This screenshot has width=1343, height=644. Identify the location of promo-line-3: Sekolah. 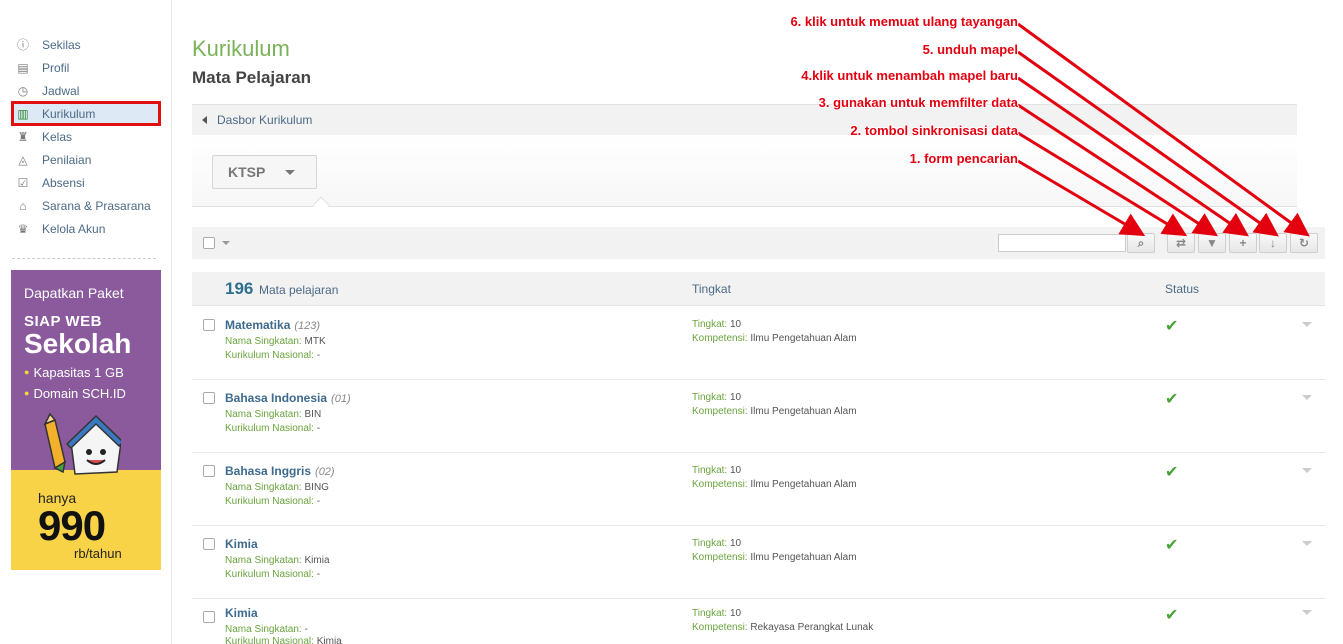
(78, 343).